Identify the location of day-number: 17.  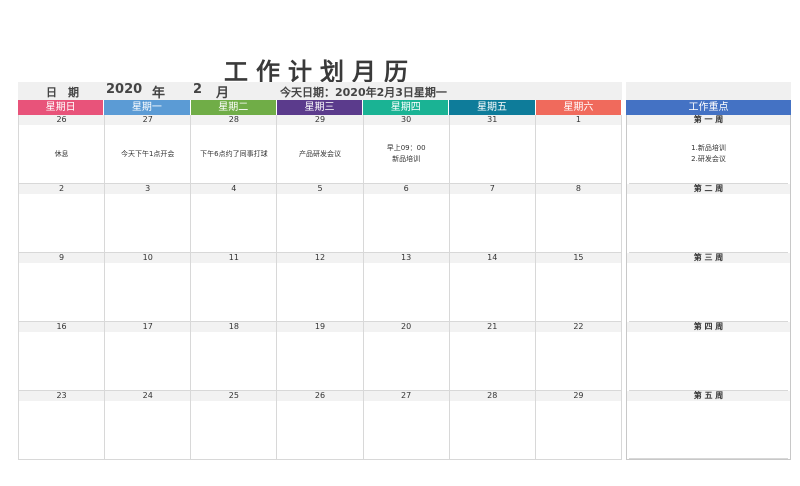
(147, 327).